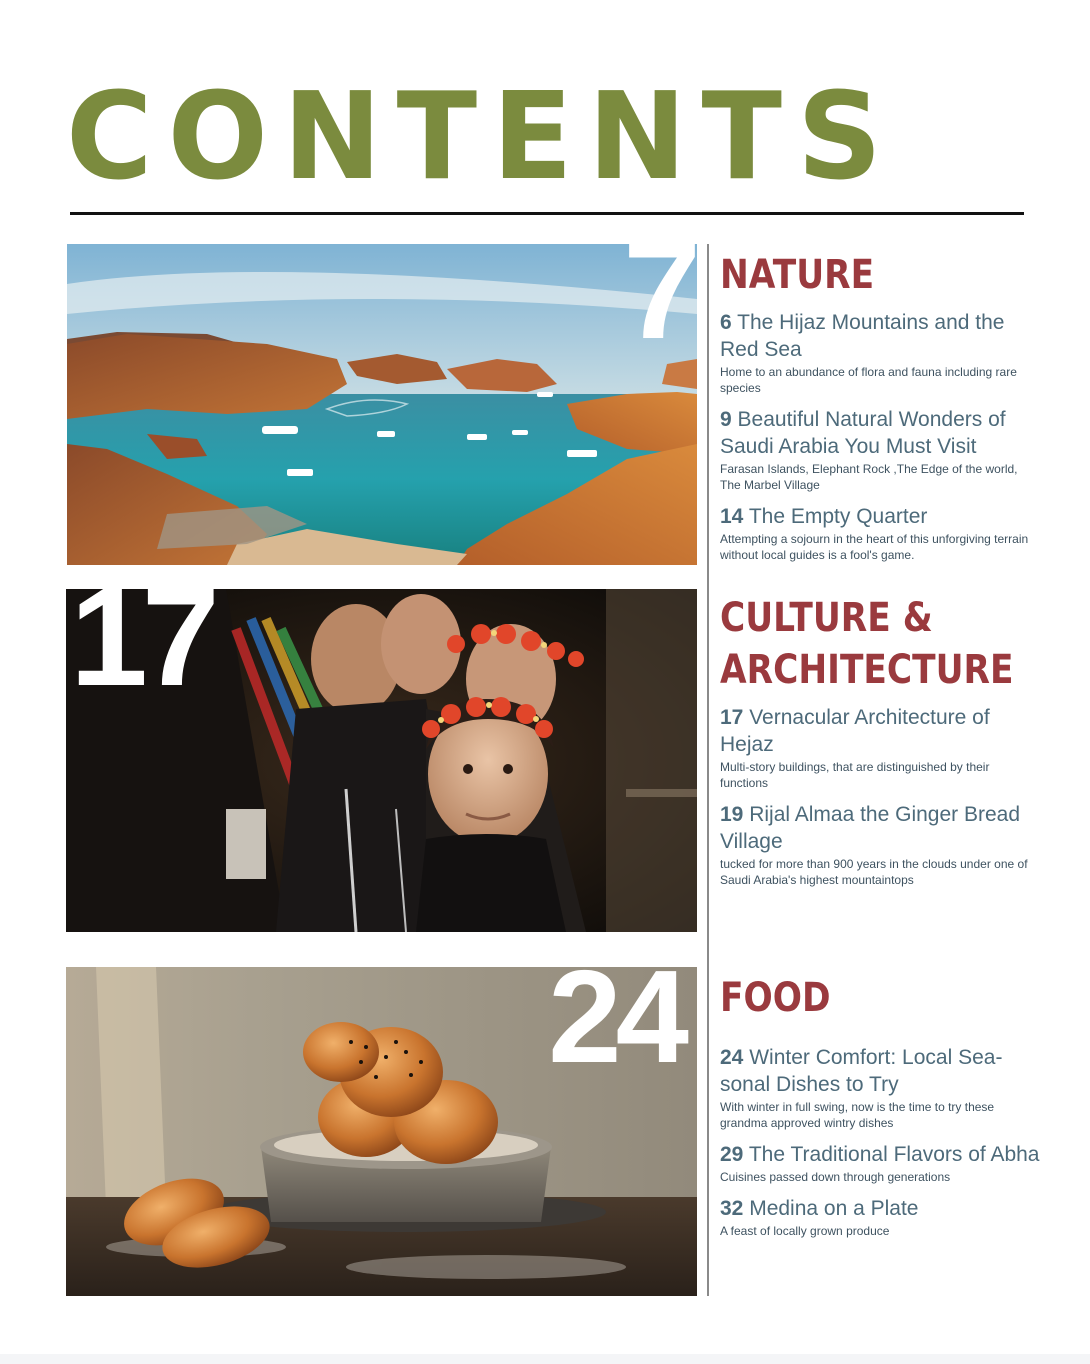 The image size is (1090, 1364). Describe the element at coordinates (726, 419) in the screenshot. I see `entry-page-number: 9` at that location.